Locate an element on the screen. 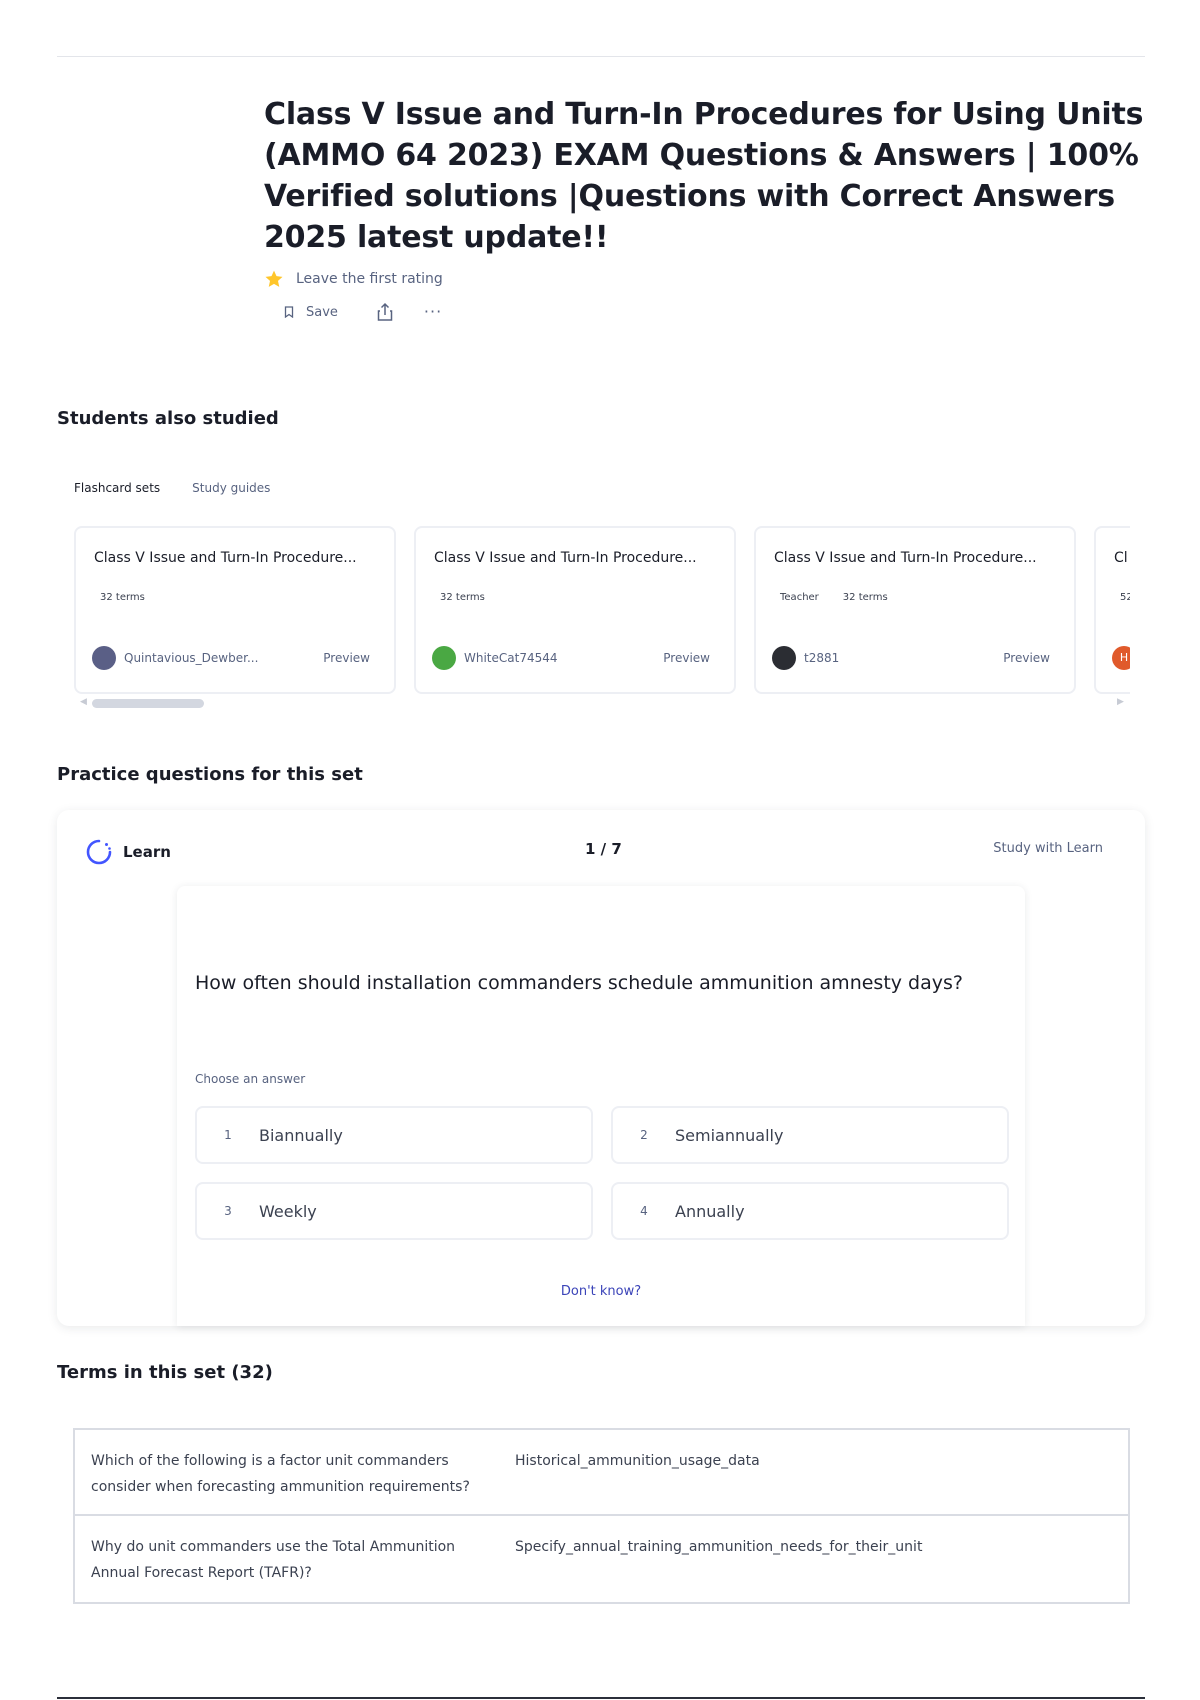 The image size is (1200, 1700). bottom-divider is located at coordinates (601, 1698).